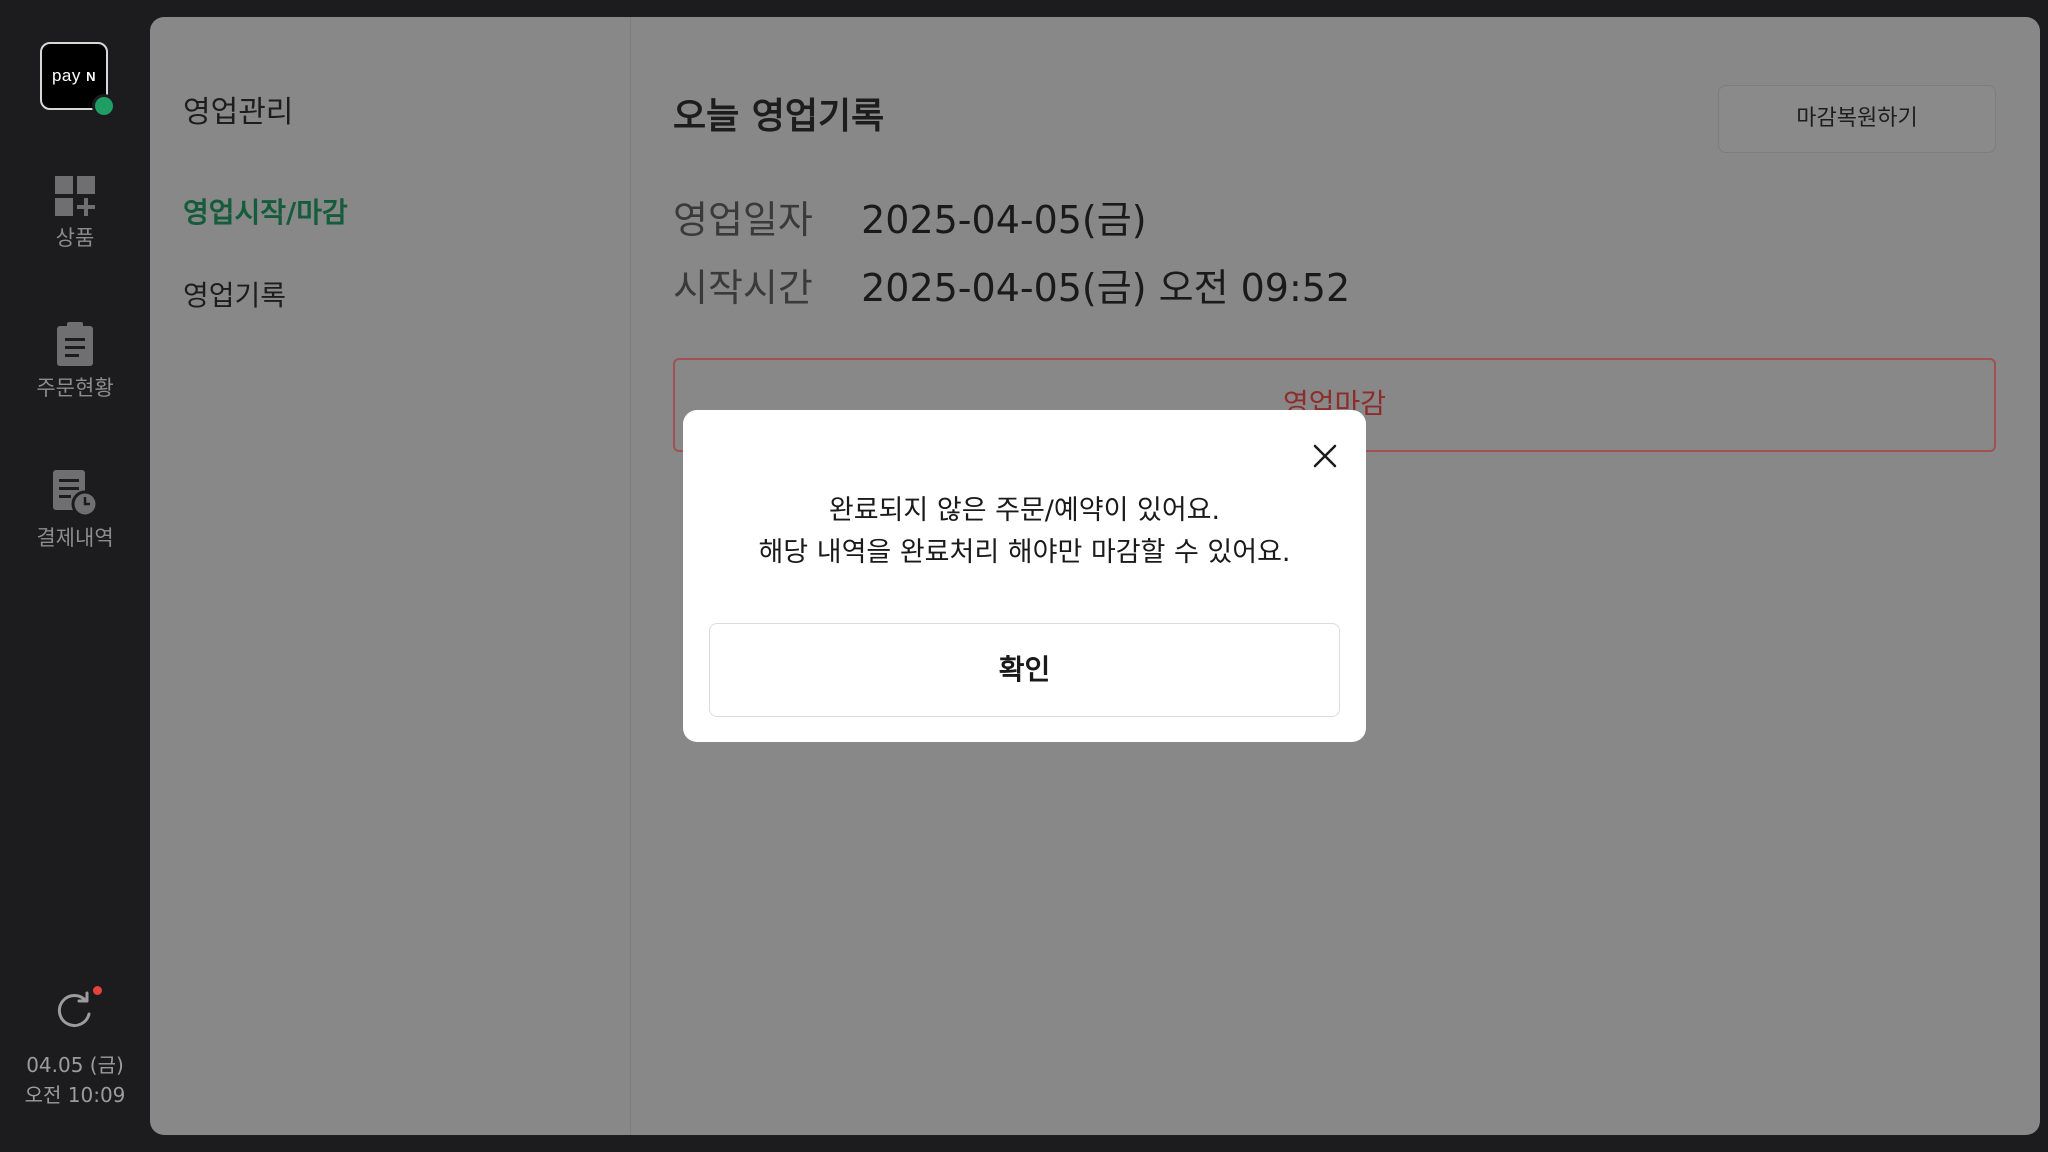 Image resolution: width=2048 pixels, height=1152 pixels. I want to click on business-date-row: 영업일자 2025-04-05(금), so click(910, 216).